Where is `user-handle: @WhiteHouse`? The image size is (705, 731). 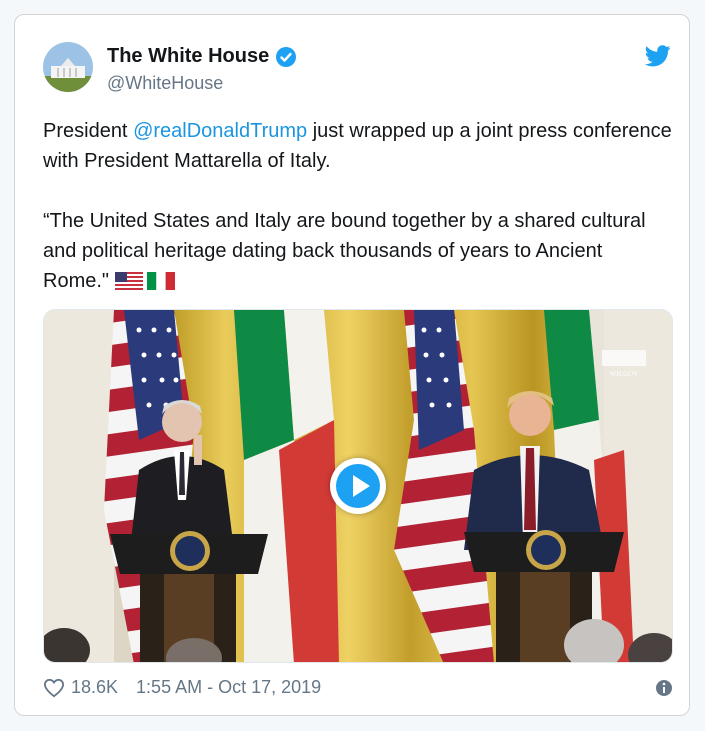 user-handle: @WhiteHouse is located at coordinates (165, 83).